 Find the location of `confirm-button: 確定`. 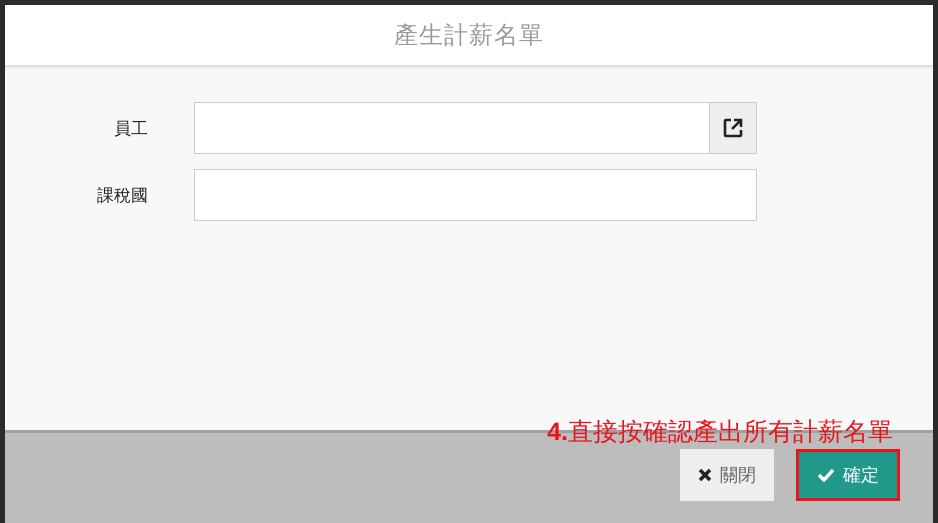

confirm-button: 確定 is located at coordinates (848, 475).